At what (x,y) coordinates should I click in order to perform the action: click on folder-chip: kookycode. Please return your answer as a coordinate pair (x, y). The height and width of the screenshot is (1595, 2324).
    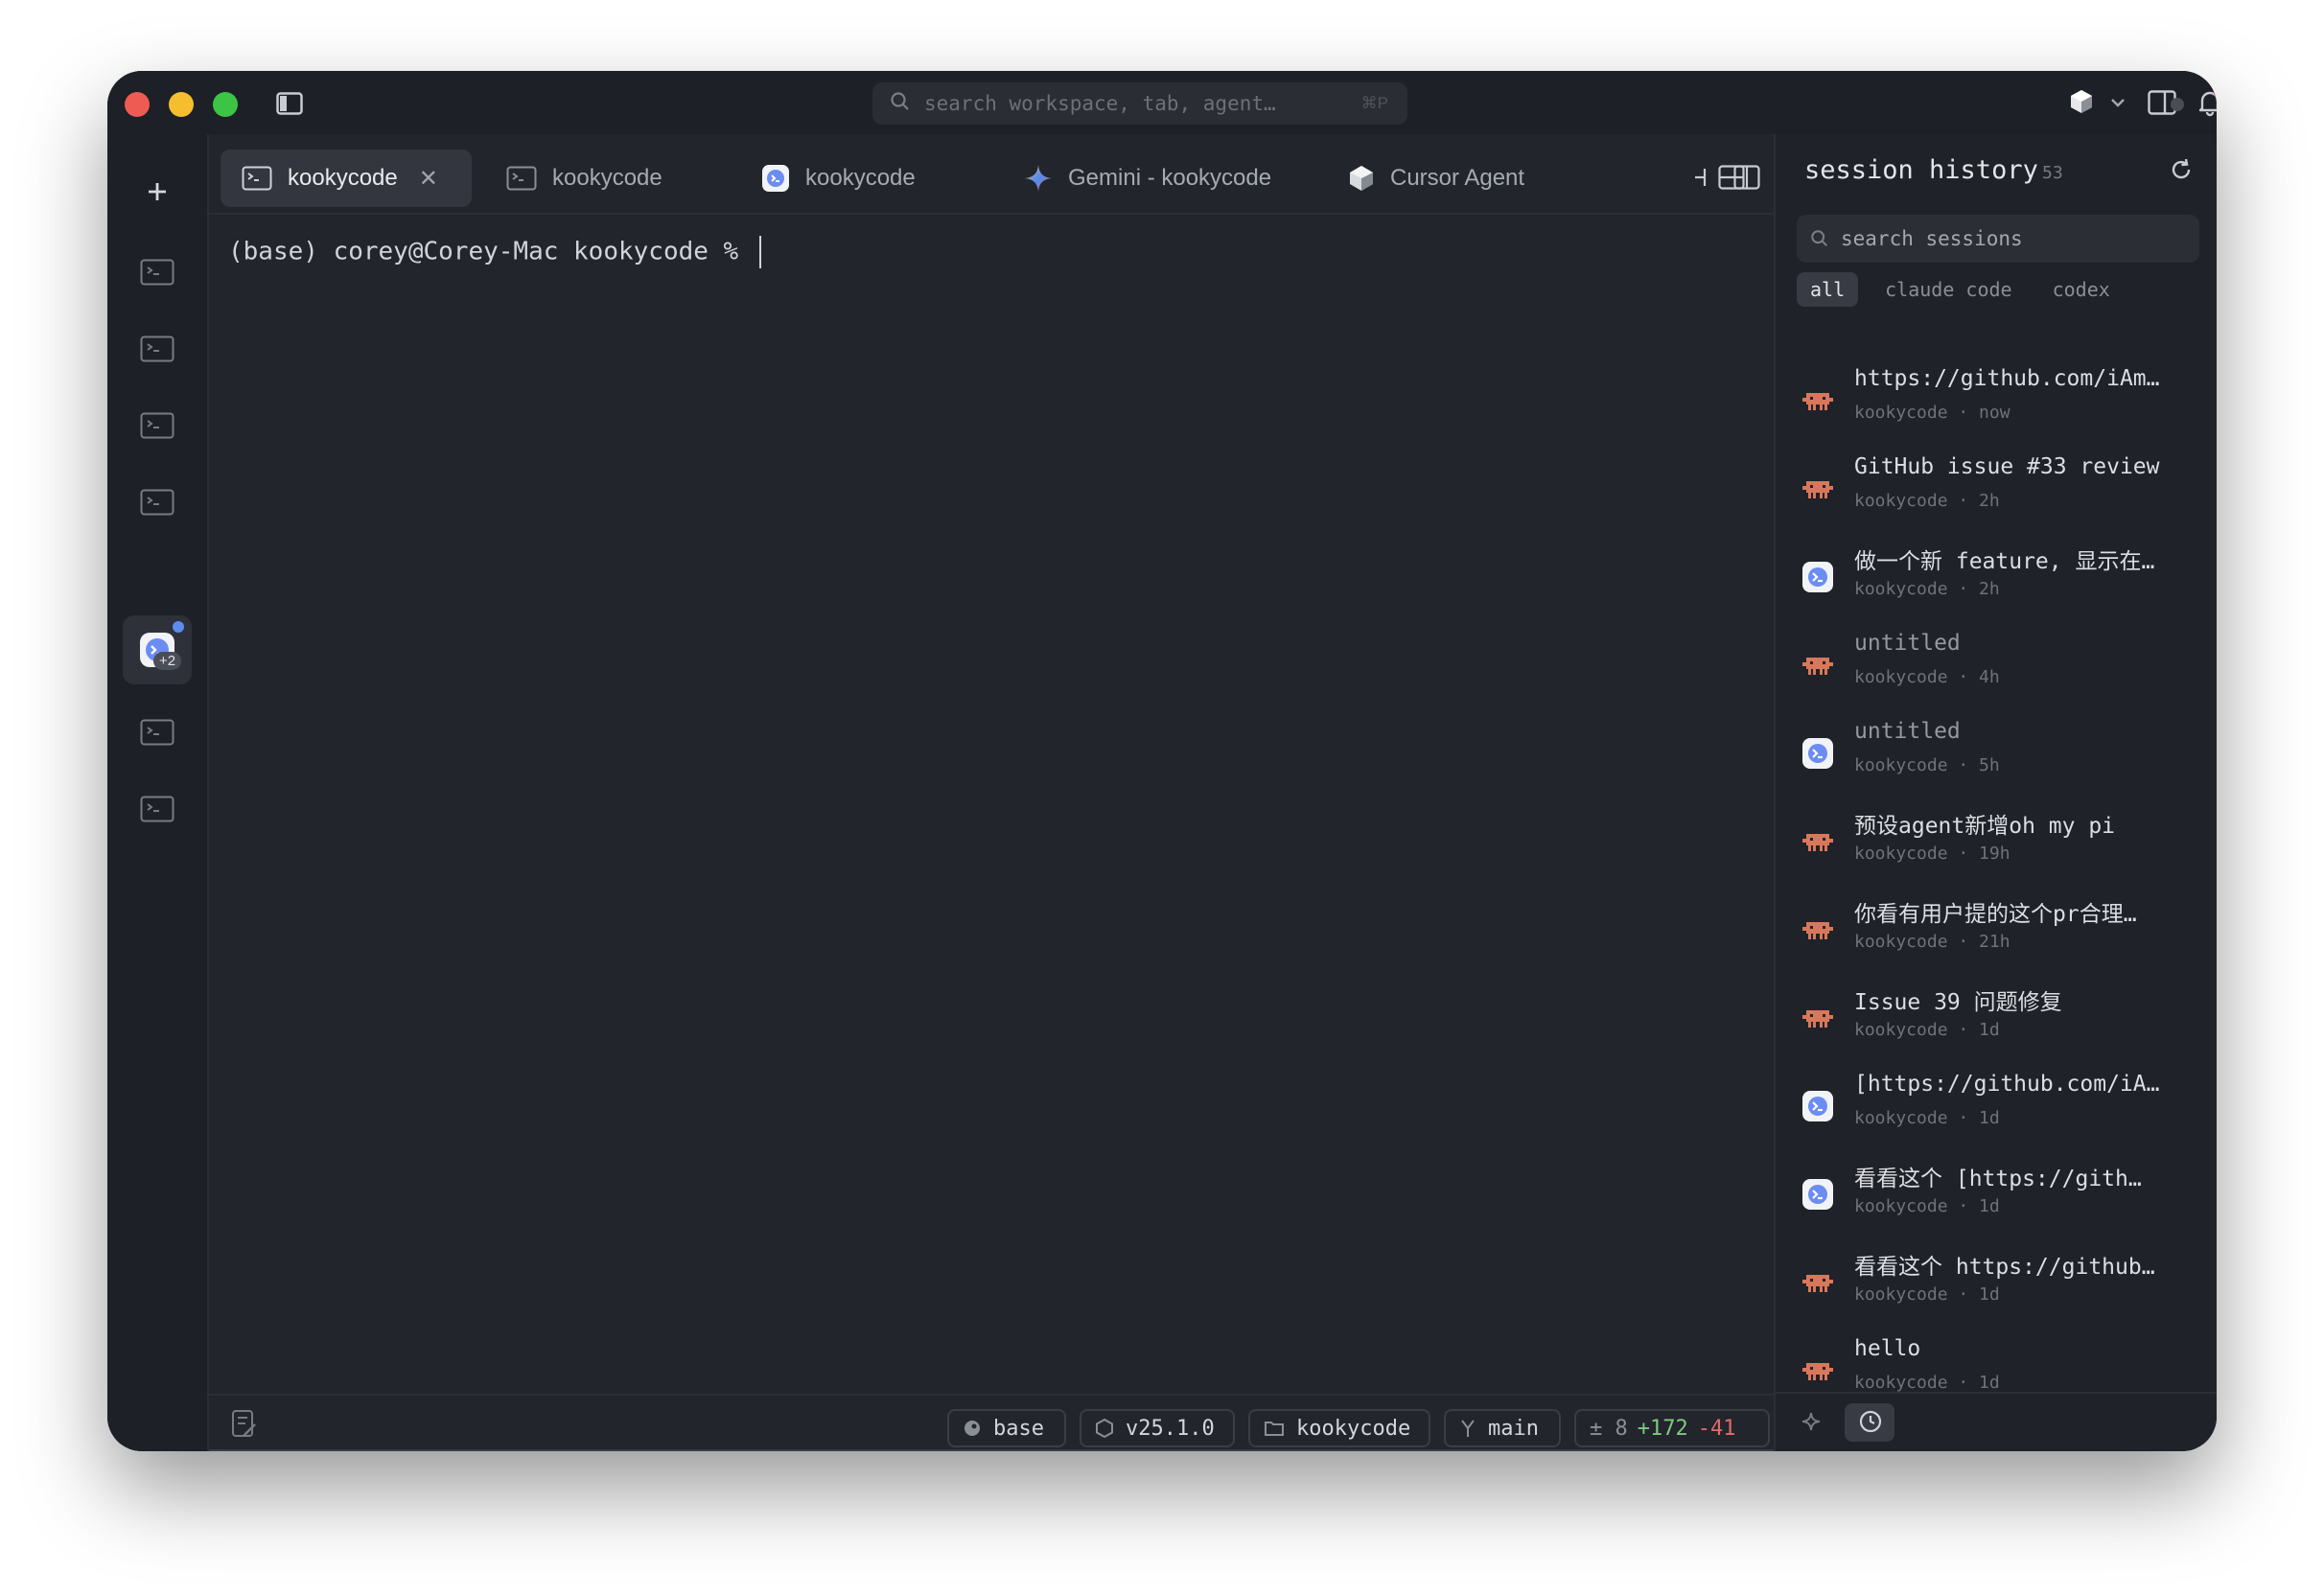
    Looking at the image, I should click on (1339, 1428).